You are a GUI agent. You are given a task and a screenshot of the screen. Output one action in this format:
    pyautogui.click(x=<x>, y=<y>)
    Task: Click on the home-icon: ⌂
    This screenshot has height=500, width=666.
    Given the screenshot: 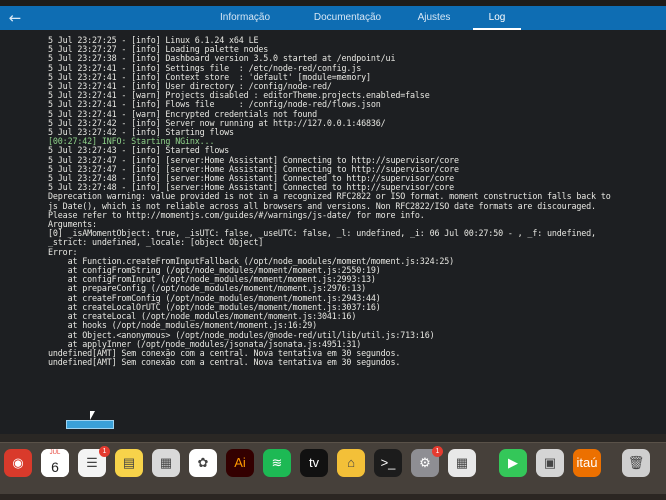 What is the action you would take?
    pyautogui.click(x=351, y=463)
    